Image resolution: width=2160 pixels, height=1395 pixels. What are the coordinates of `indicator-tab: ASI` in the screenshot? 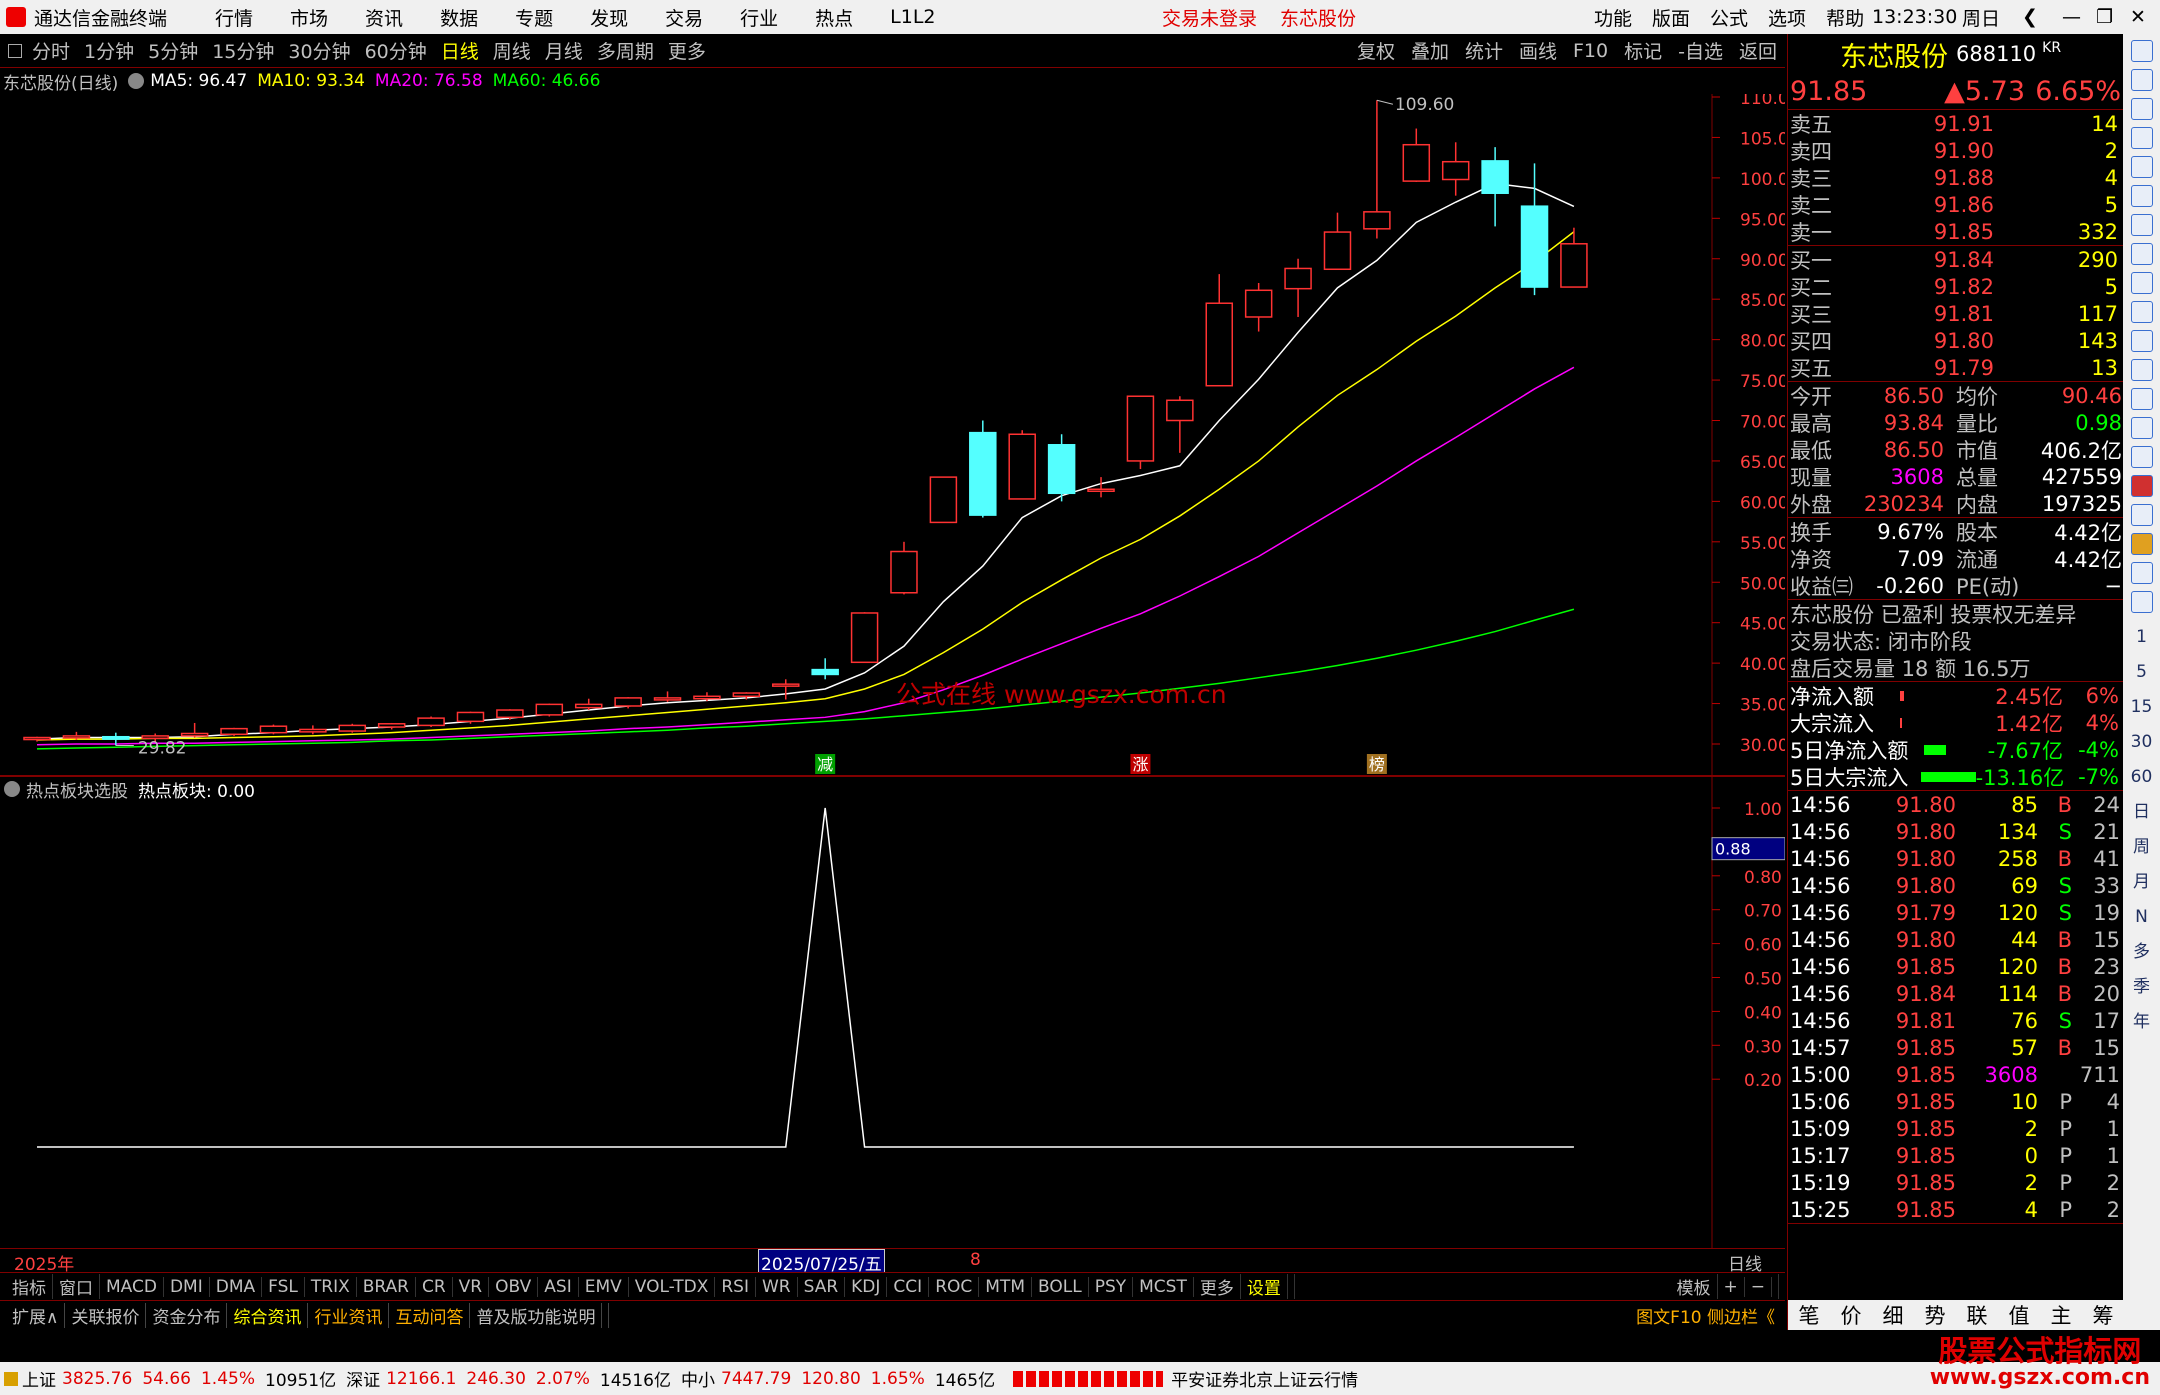 It's located at (558, 1286).